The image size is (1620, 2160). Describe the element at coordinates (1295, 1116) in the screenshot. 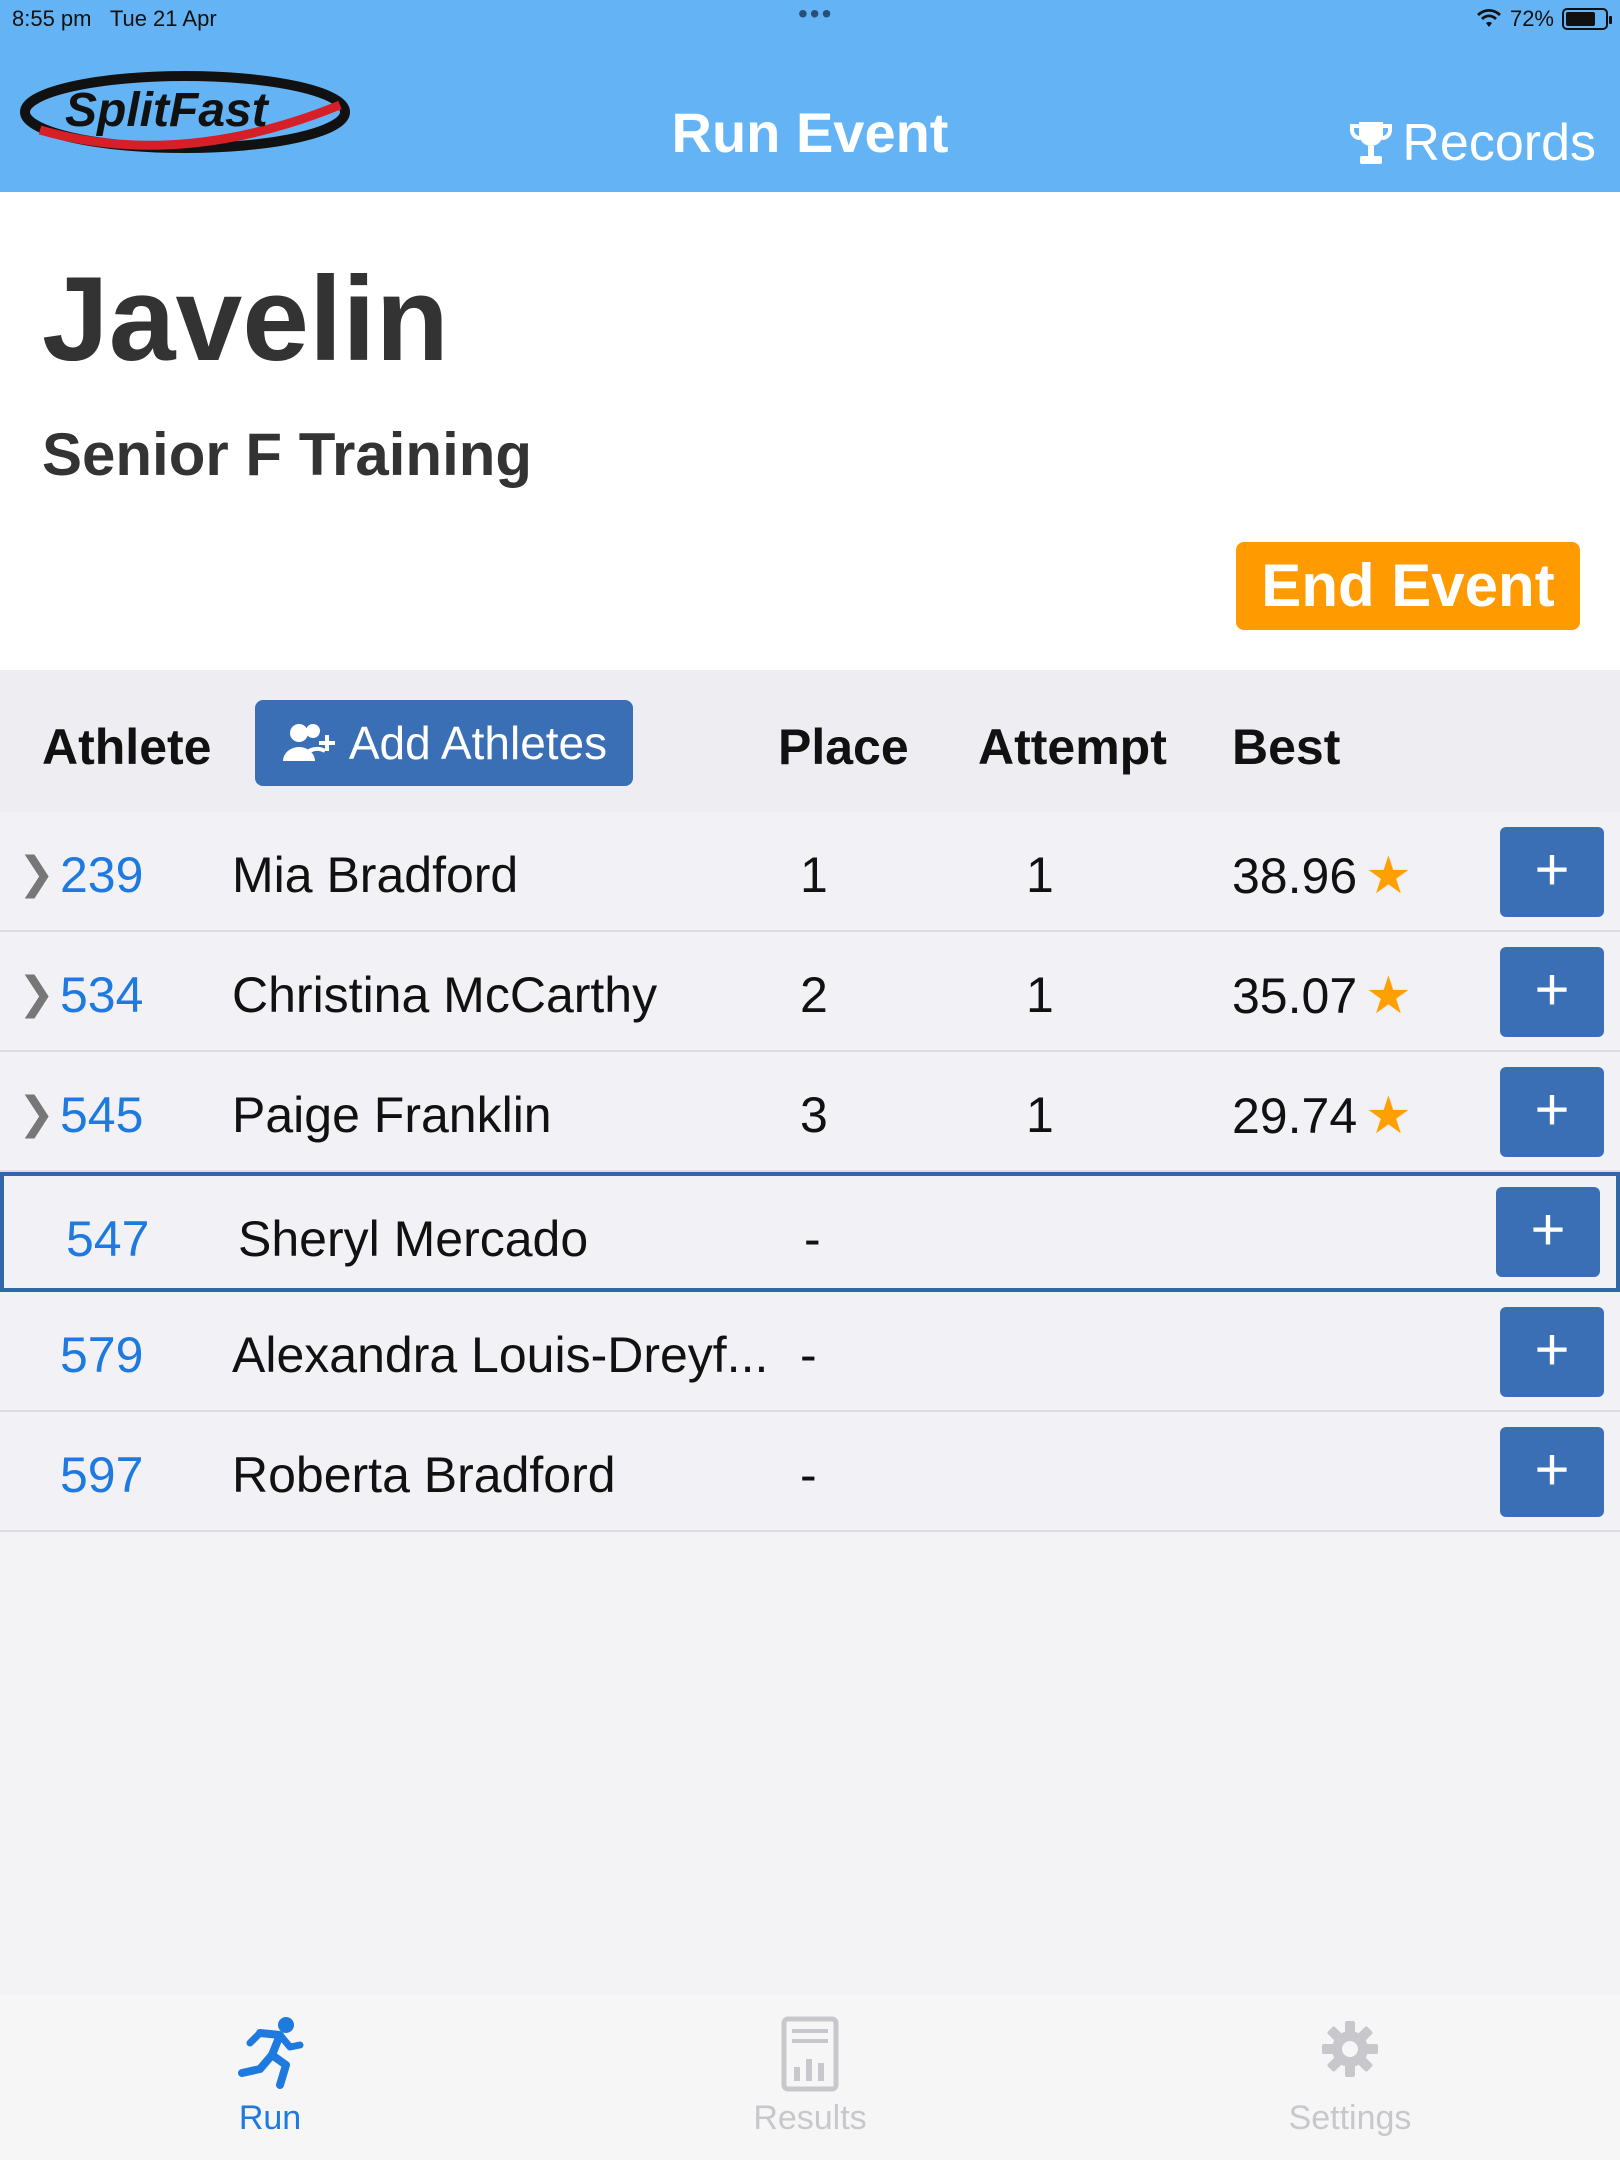

I see `best-value: 29.74` at that location.